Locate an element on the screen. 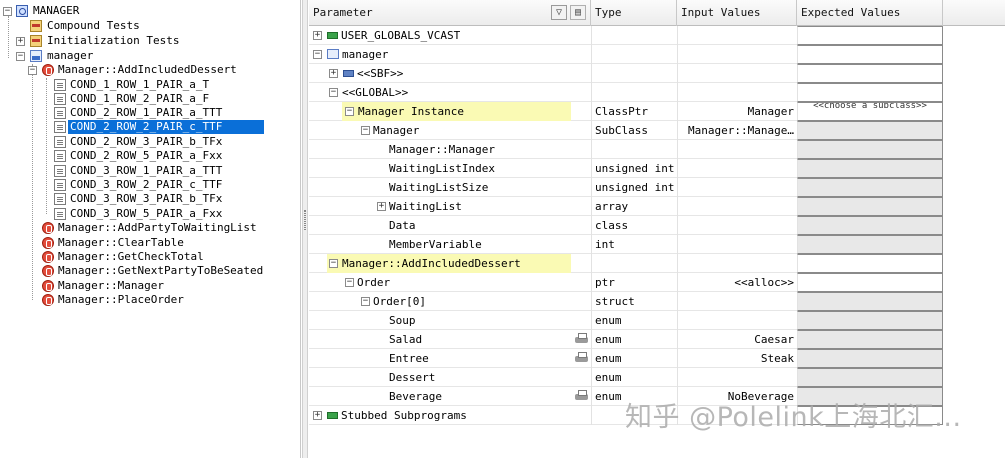  tree-item-test-case: COND_2_ROW_1_PAIR_a_TTT is located at coordinates (150, 113).